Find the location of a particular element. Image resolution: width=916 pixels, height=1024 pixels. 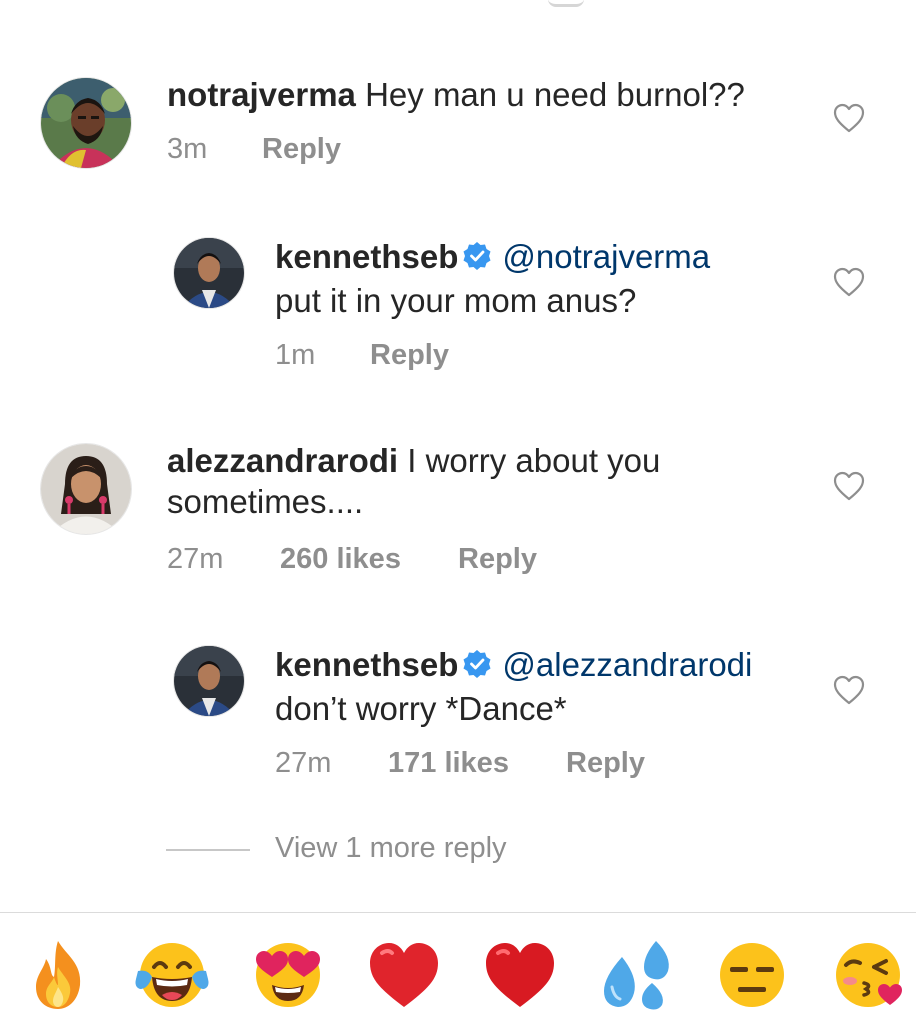

emoji-quick-reaction-bar is located at coordinates (458, 977).